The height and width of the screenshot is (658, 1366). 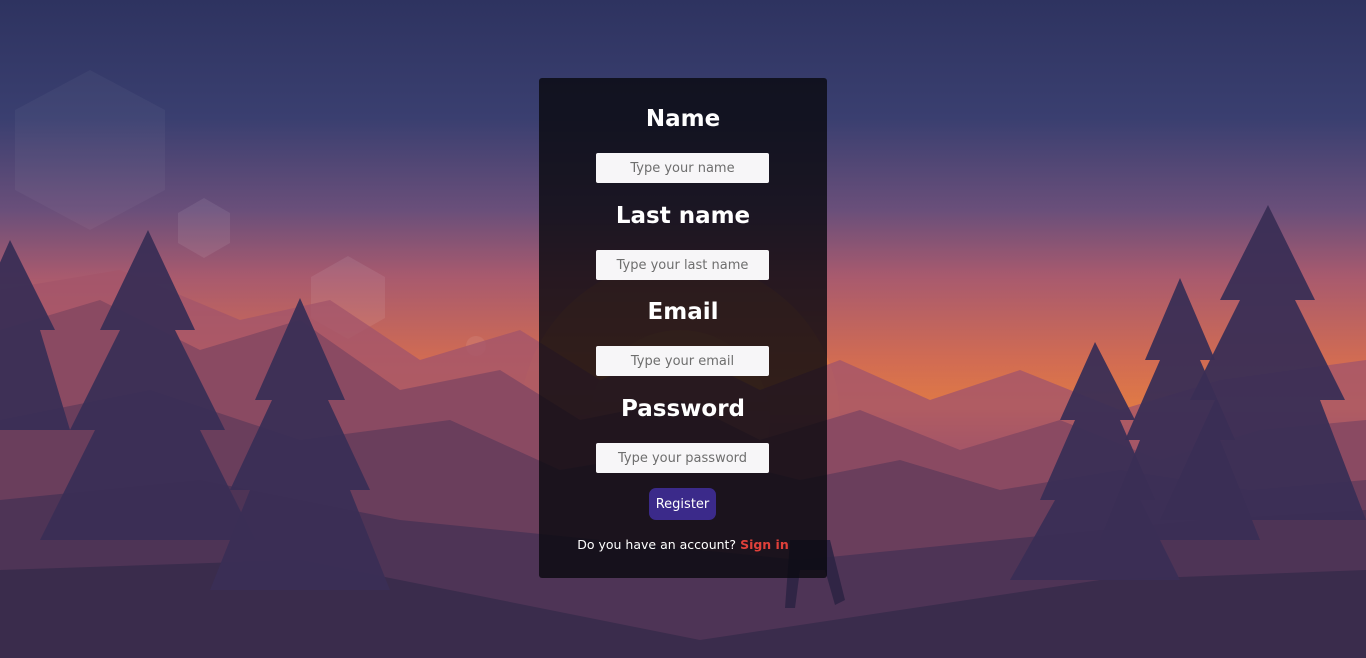 I want to click on sign-in-link: Sign in, so click(x=764, y=544).